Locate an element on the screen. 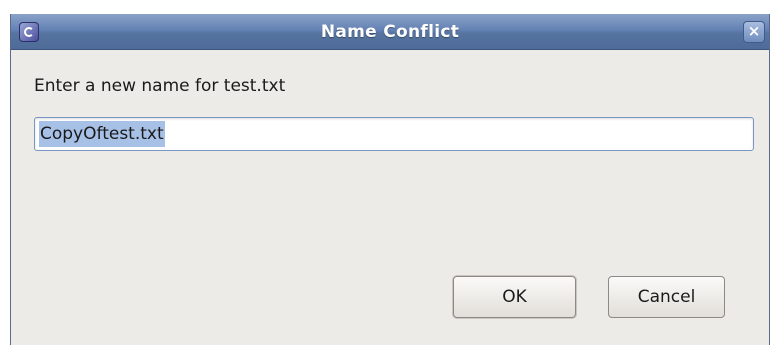 The image size is (770, 345). dialog-title: Name Conflict is located at coordinates (390, 32).